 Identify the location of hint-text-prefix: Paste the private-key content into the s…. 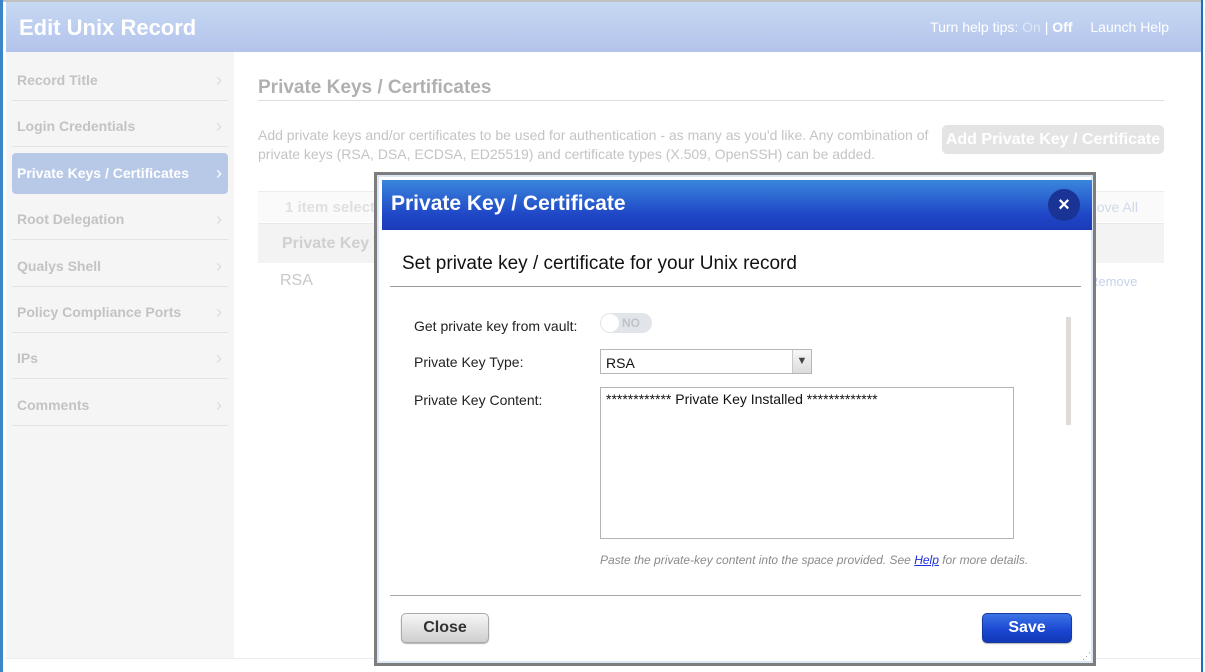
(757, 560).